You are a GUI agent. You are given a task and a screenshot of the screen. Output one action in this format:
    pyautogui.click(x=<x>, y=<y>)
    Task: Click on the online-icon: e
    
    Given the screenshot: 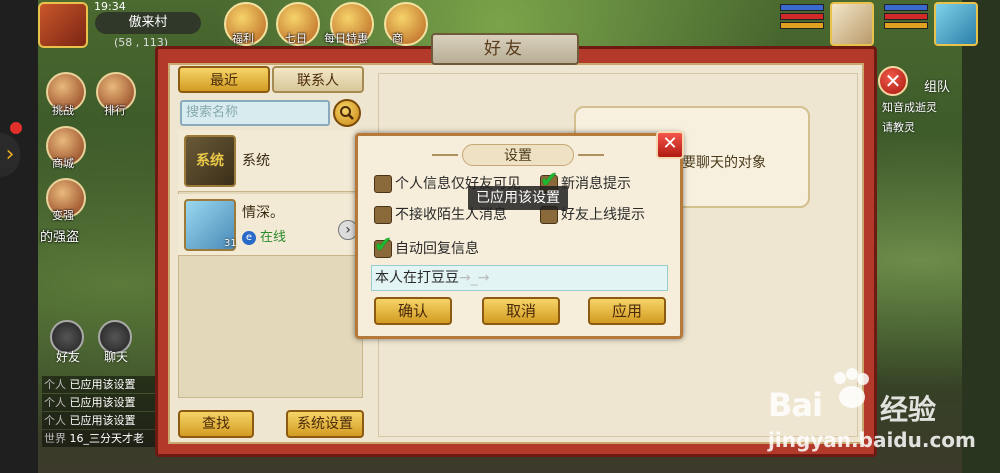 What is the action you would take?
    pyautogui.click(x=249, y=237)
    